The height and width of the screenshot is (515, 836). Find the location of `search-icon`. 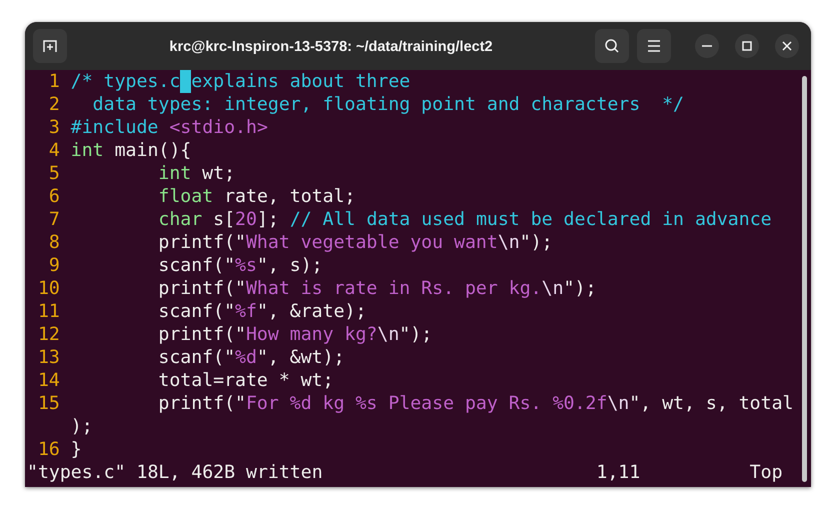

search-icon is located at coordinates (612, 46).